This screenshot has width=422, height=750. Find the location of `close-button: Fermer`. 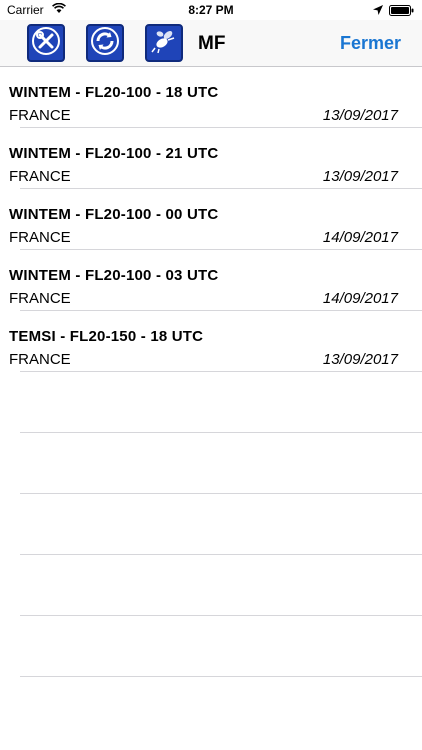

close-button: Fermer is located at coordinates (370, 43).